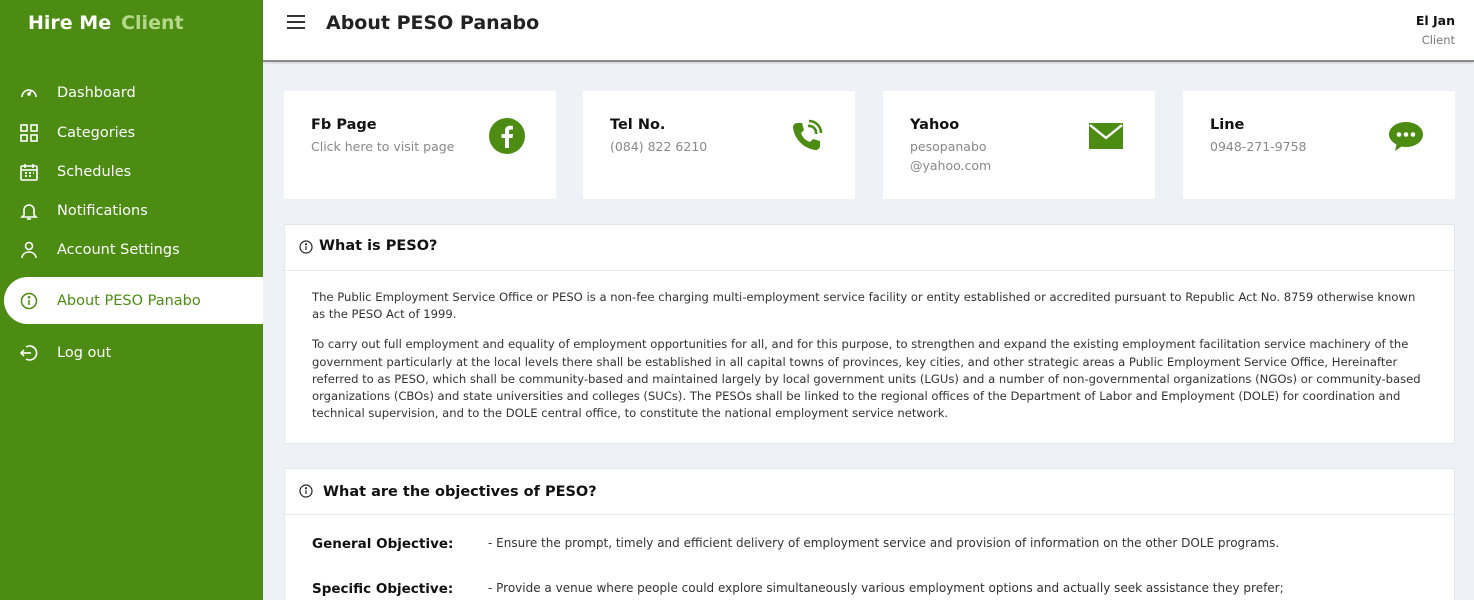 The height and width of the screenshot is (600, 1474). Describe the element at coordinates (638, 125) in the screenshot. I see `contact-title: Tel No.` at that location.